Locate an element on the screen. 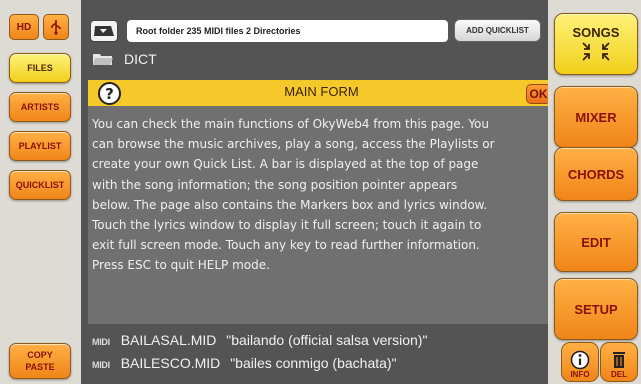  hd-button: HD is located at coordinates (24, 27).